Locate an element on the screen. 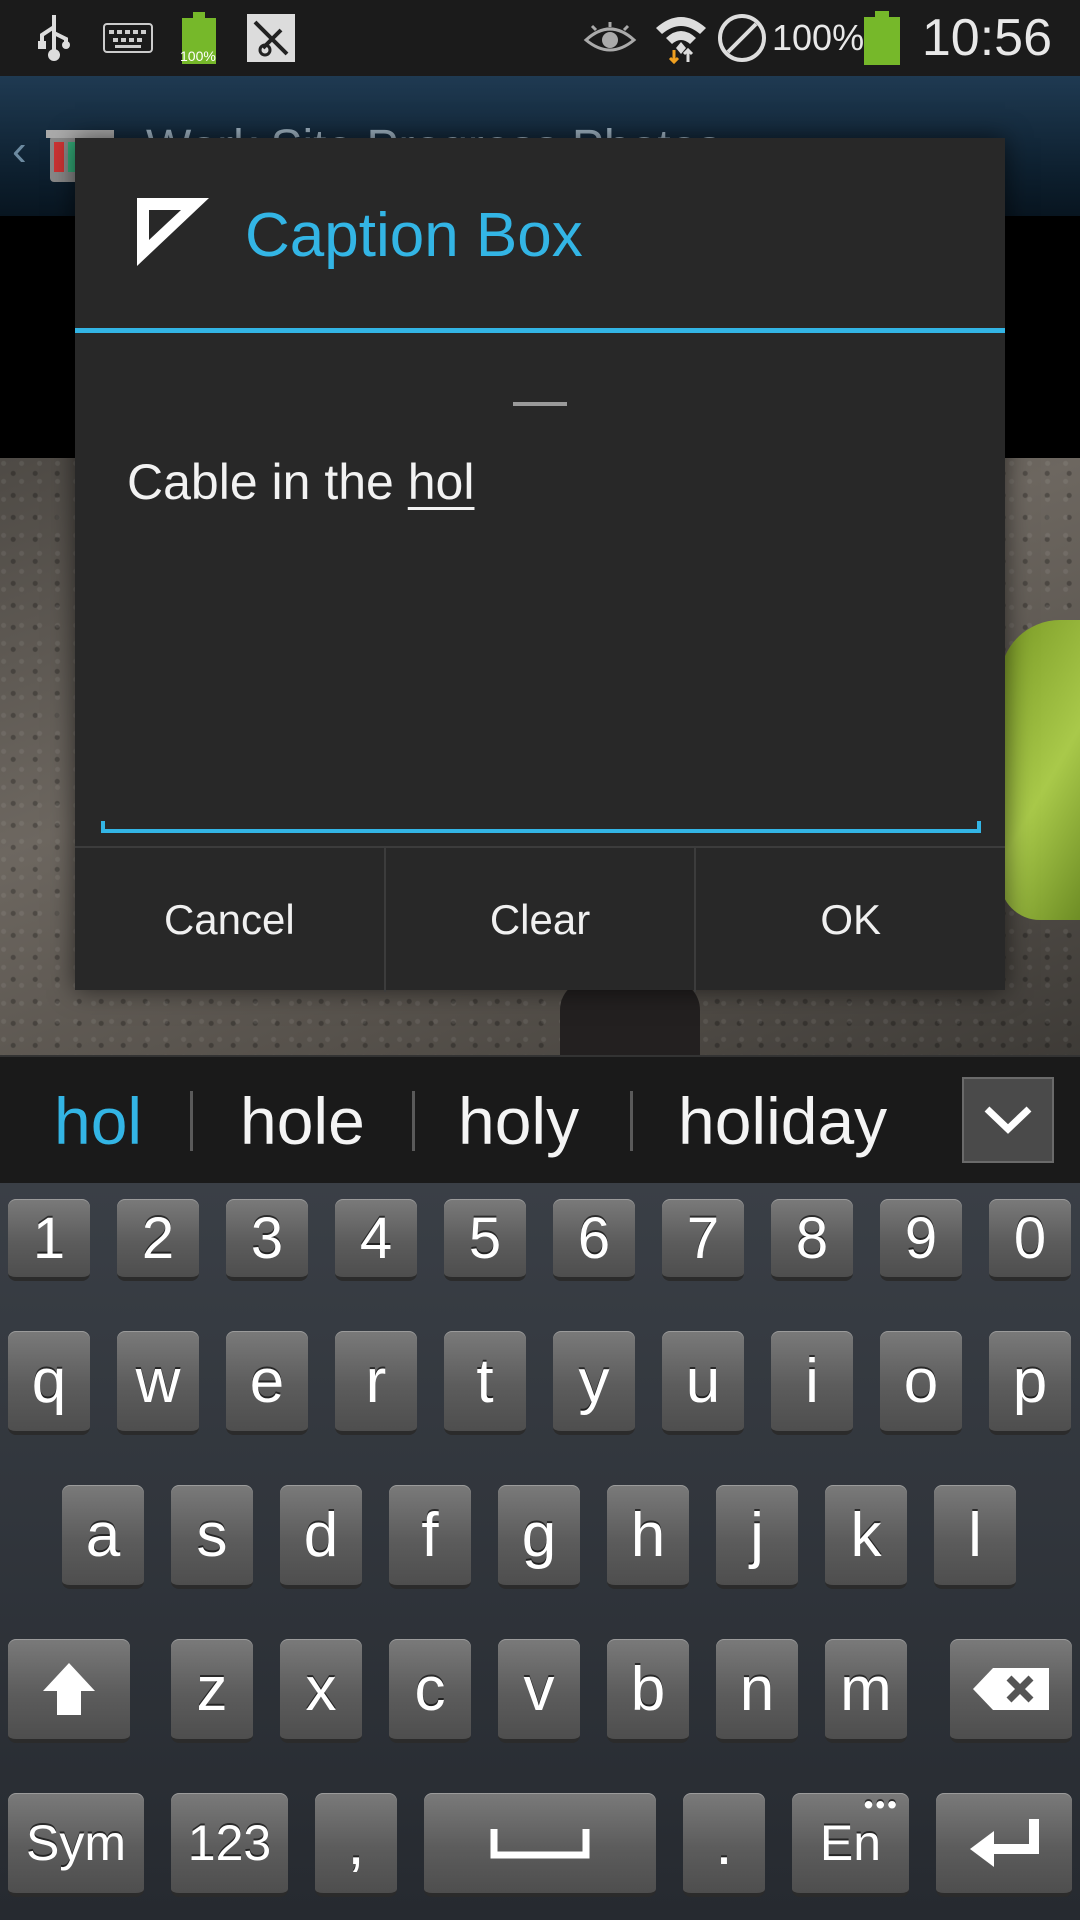  backspace-key is located at coordinates (1011, 1691).